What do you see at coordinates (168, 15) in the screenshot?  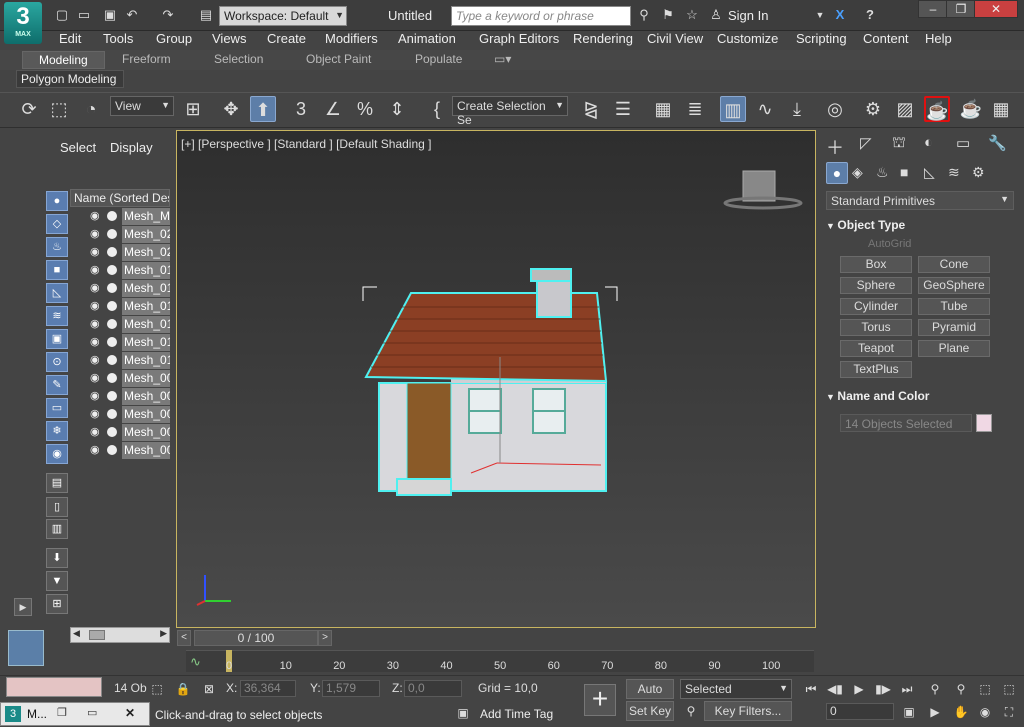 I see `redo-icon: ↷` at bounding box center [168, 15].